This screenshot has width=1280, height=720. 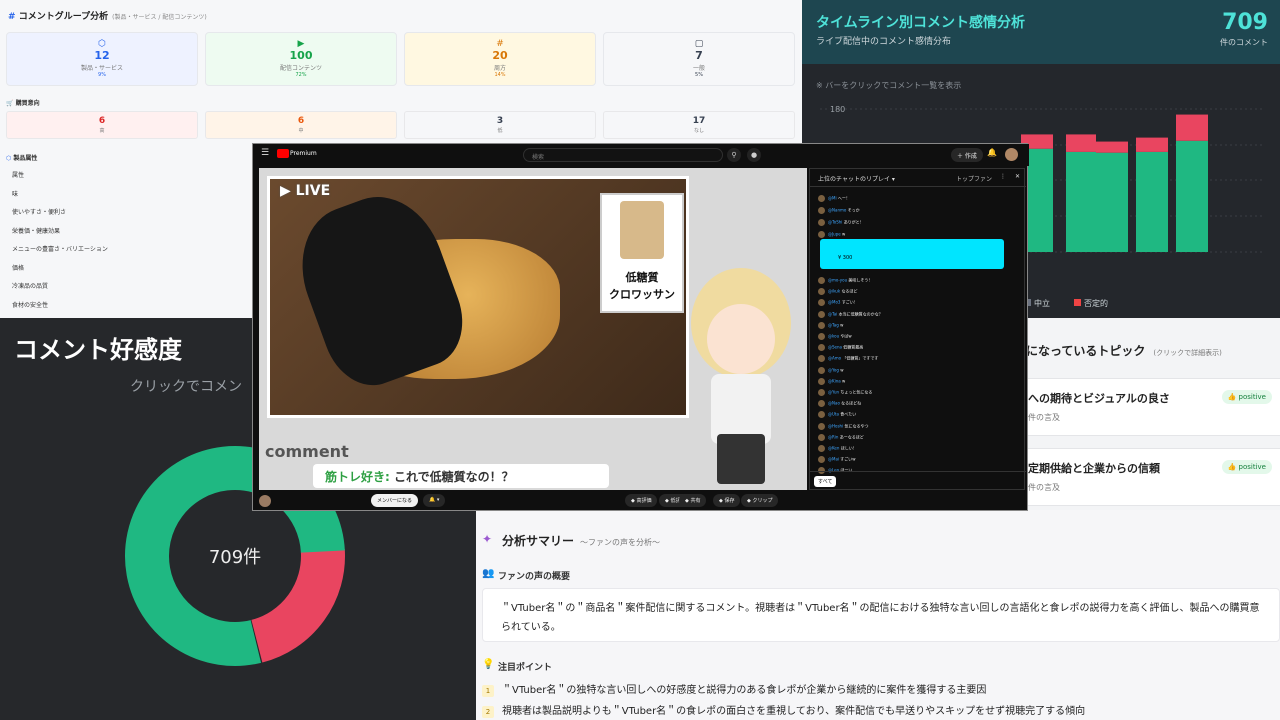 What do you see at coordinates (1099, 398) in the screenshot?
I see `topic-title: への期待とビジュアルの良さ` at bounding box center [1099, 398].